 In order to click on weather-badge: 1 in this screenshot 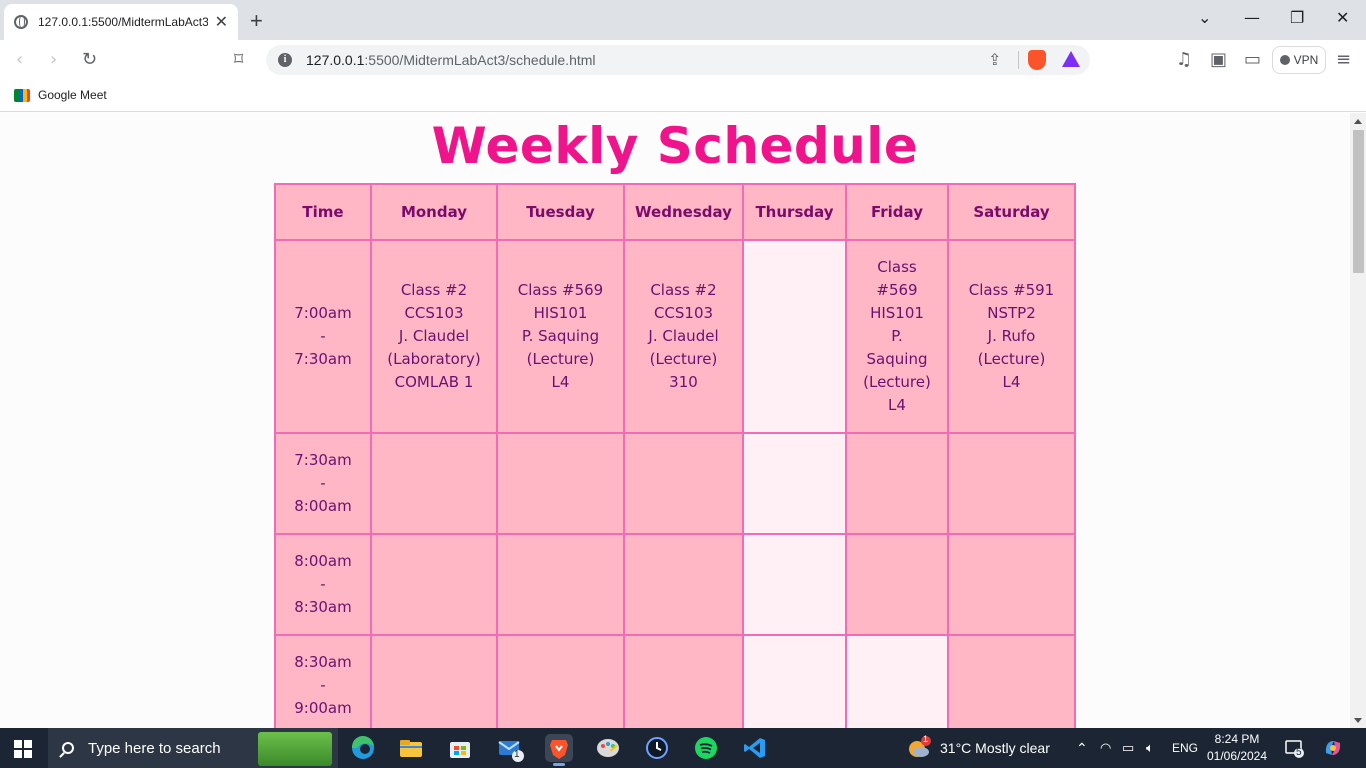, I will do `click(926, 739)`.